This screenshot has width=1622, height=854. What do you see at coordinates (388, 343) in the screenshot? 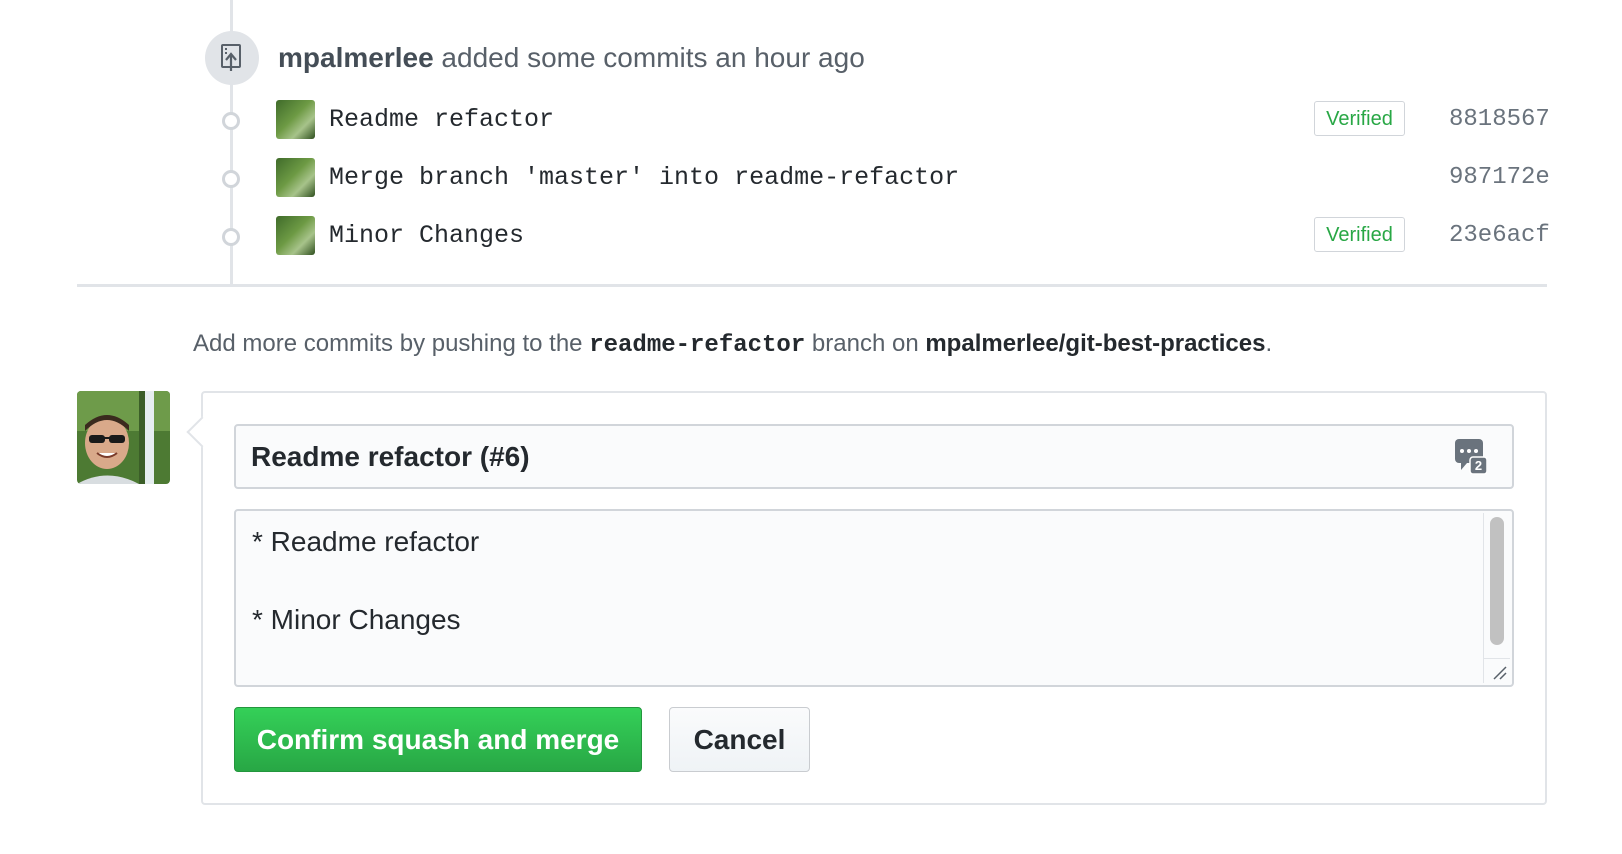
I see `push-hint-prefix: Add more commits by pushing to the` at bounding box center [388, 343].